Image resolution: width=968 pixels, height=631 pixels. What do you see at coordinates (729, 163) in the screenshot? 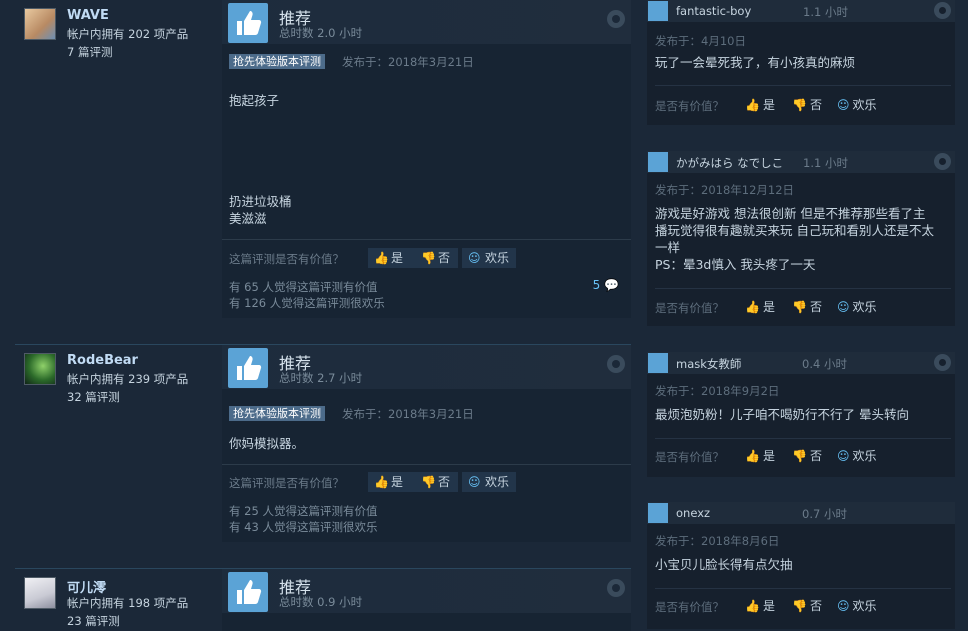
I see `side-review-user: かがみはら なでしこ` at bounding box center [729, 163].